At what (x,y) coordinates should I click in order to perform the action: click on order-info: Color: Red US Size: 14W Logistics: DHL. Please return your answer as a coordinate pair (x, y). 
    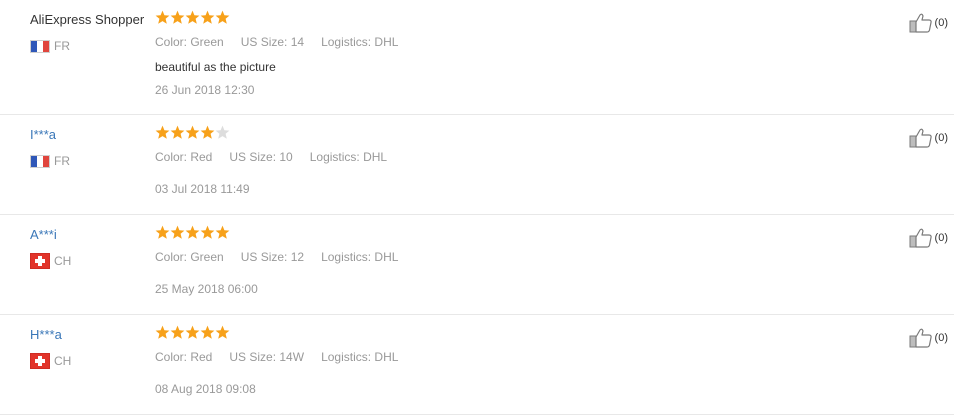
    Looking at the image, I should click on (285, 357).